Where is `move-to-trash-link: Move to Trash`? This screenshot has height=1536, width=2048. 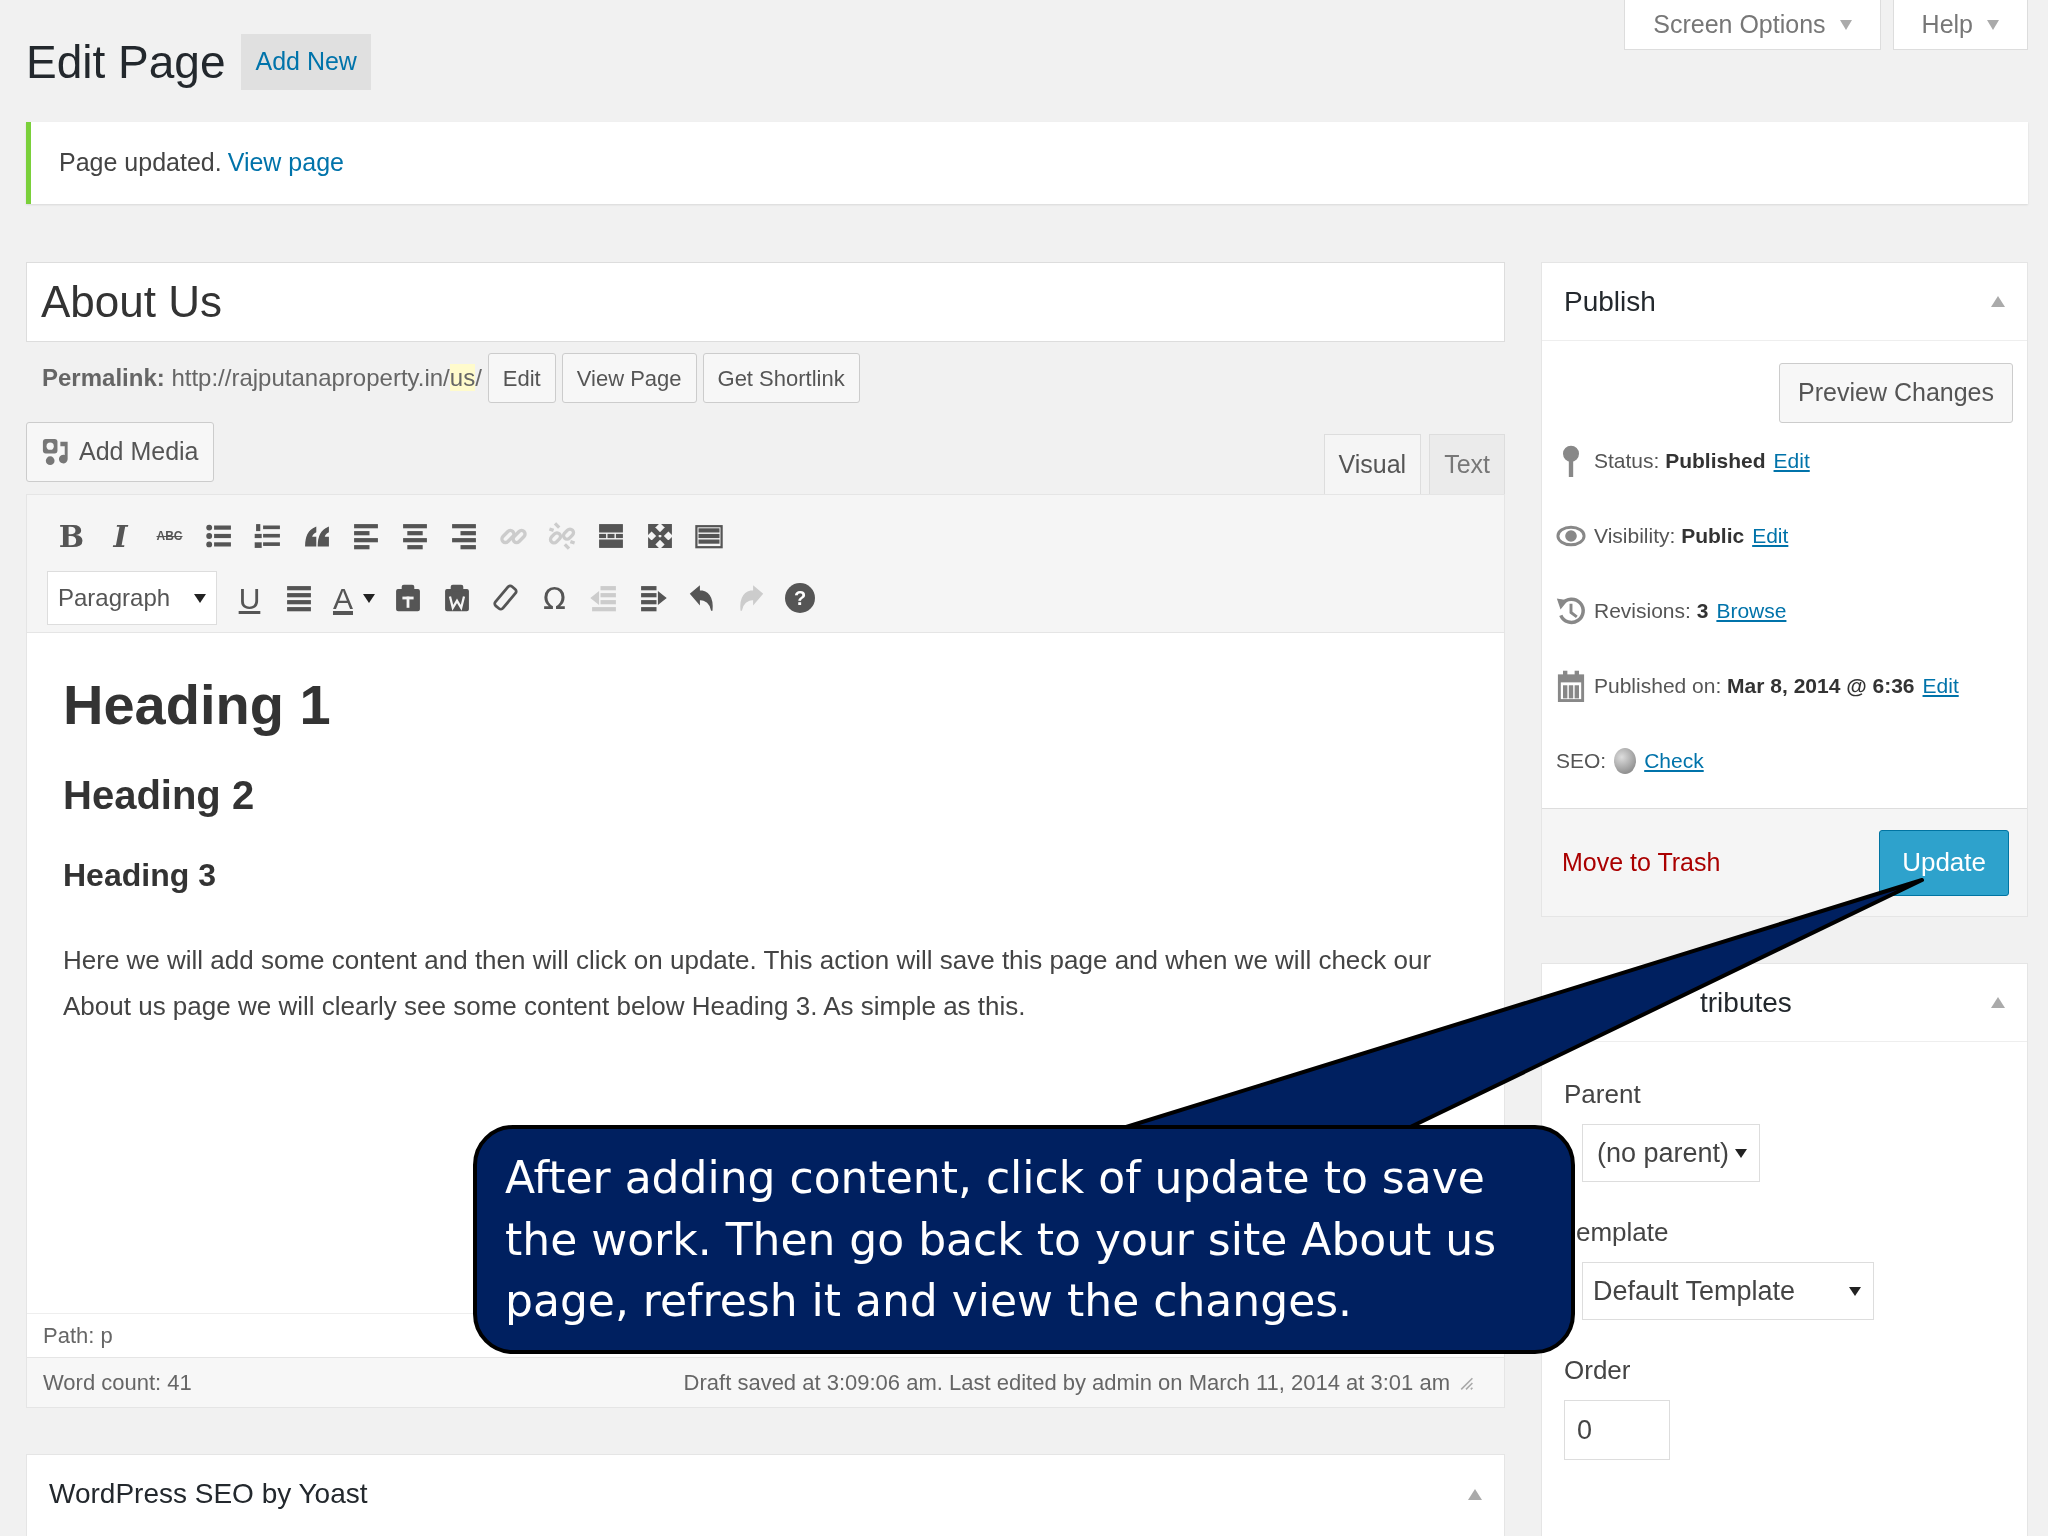 move-to-trash-link: Move to Trash is located at coordinates (1641, 862).